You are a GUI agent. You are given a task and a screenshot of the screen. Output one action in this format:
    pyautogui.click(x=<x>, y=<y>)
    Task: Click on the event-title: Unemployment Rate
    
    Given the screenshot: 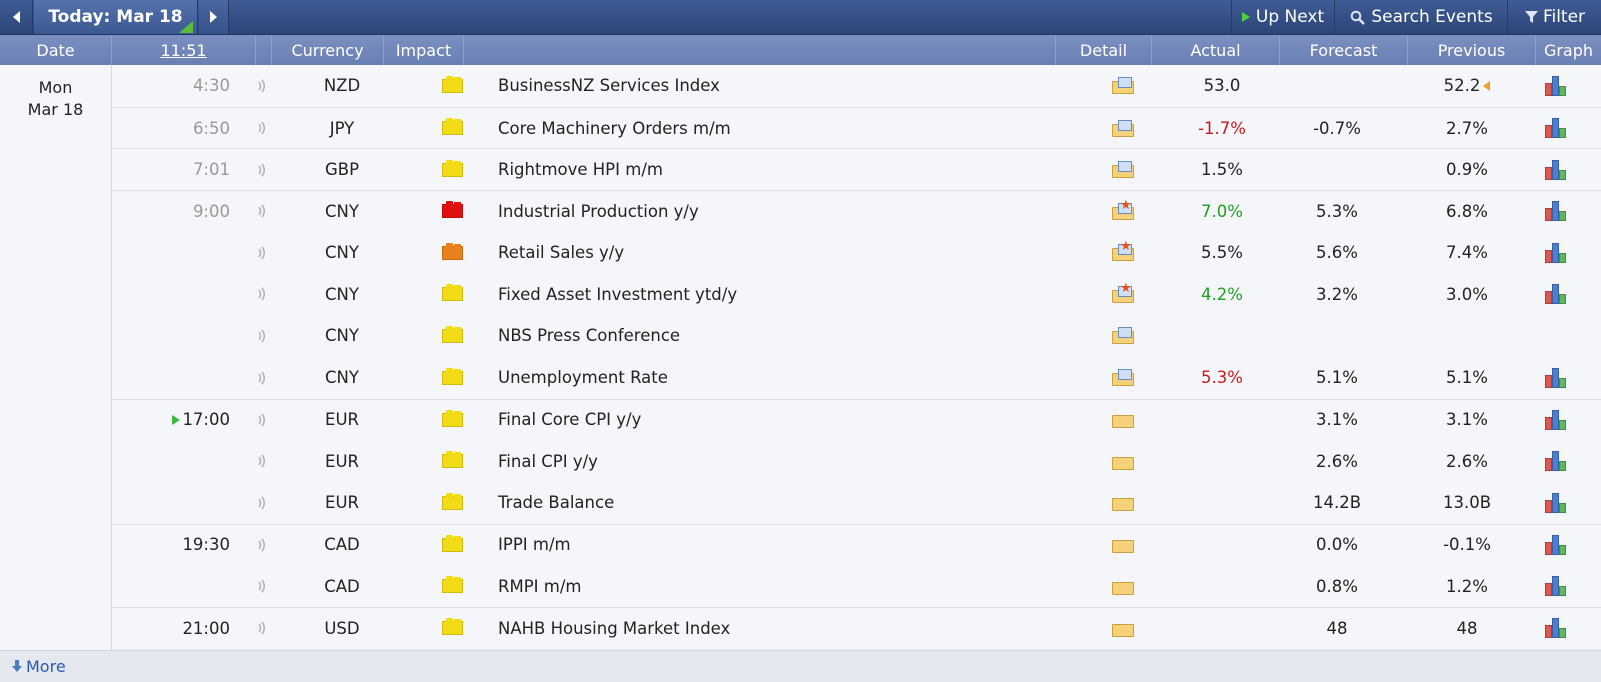 What is the action you would take?
    pyautogui.click(x=778, y=378)
    